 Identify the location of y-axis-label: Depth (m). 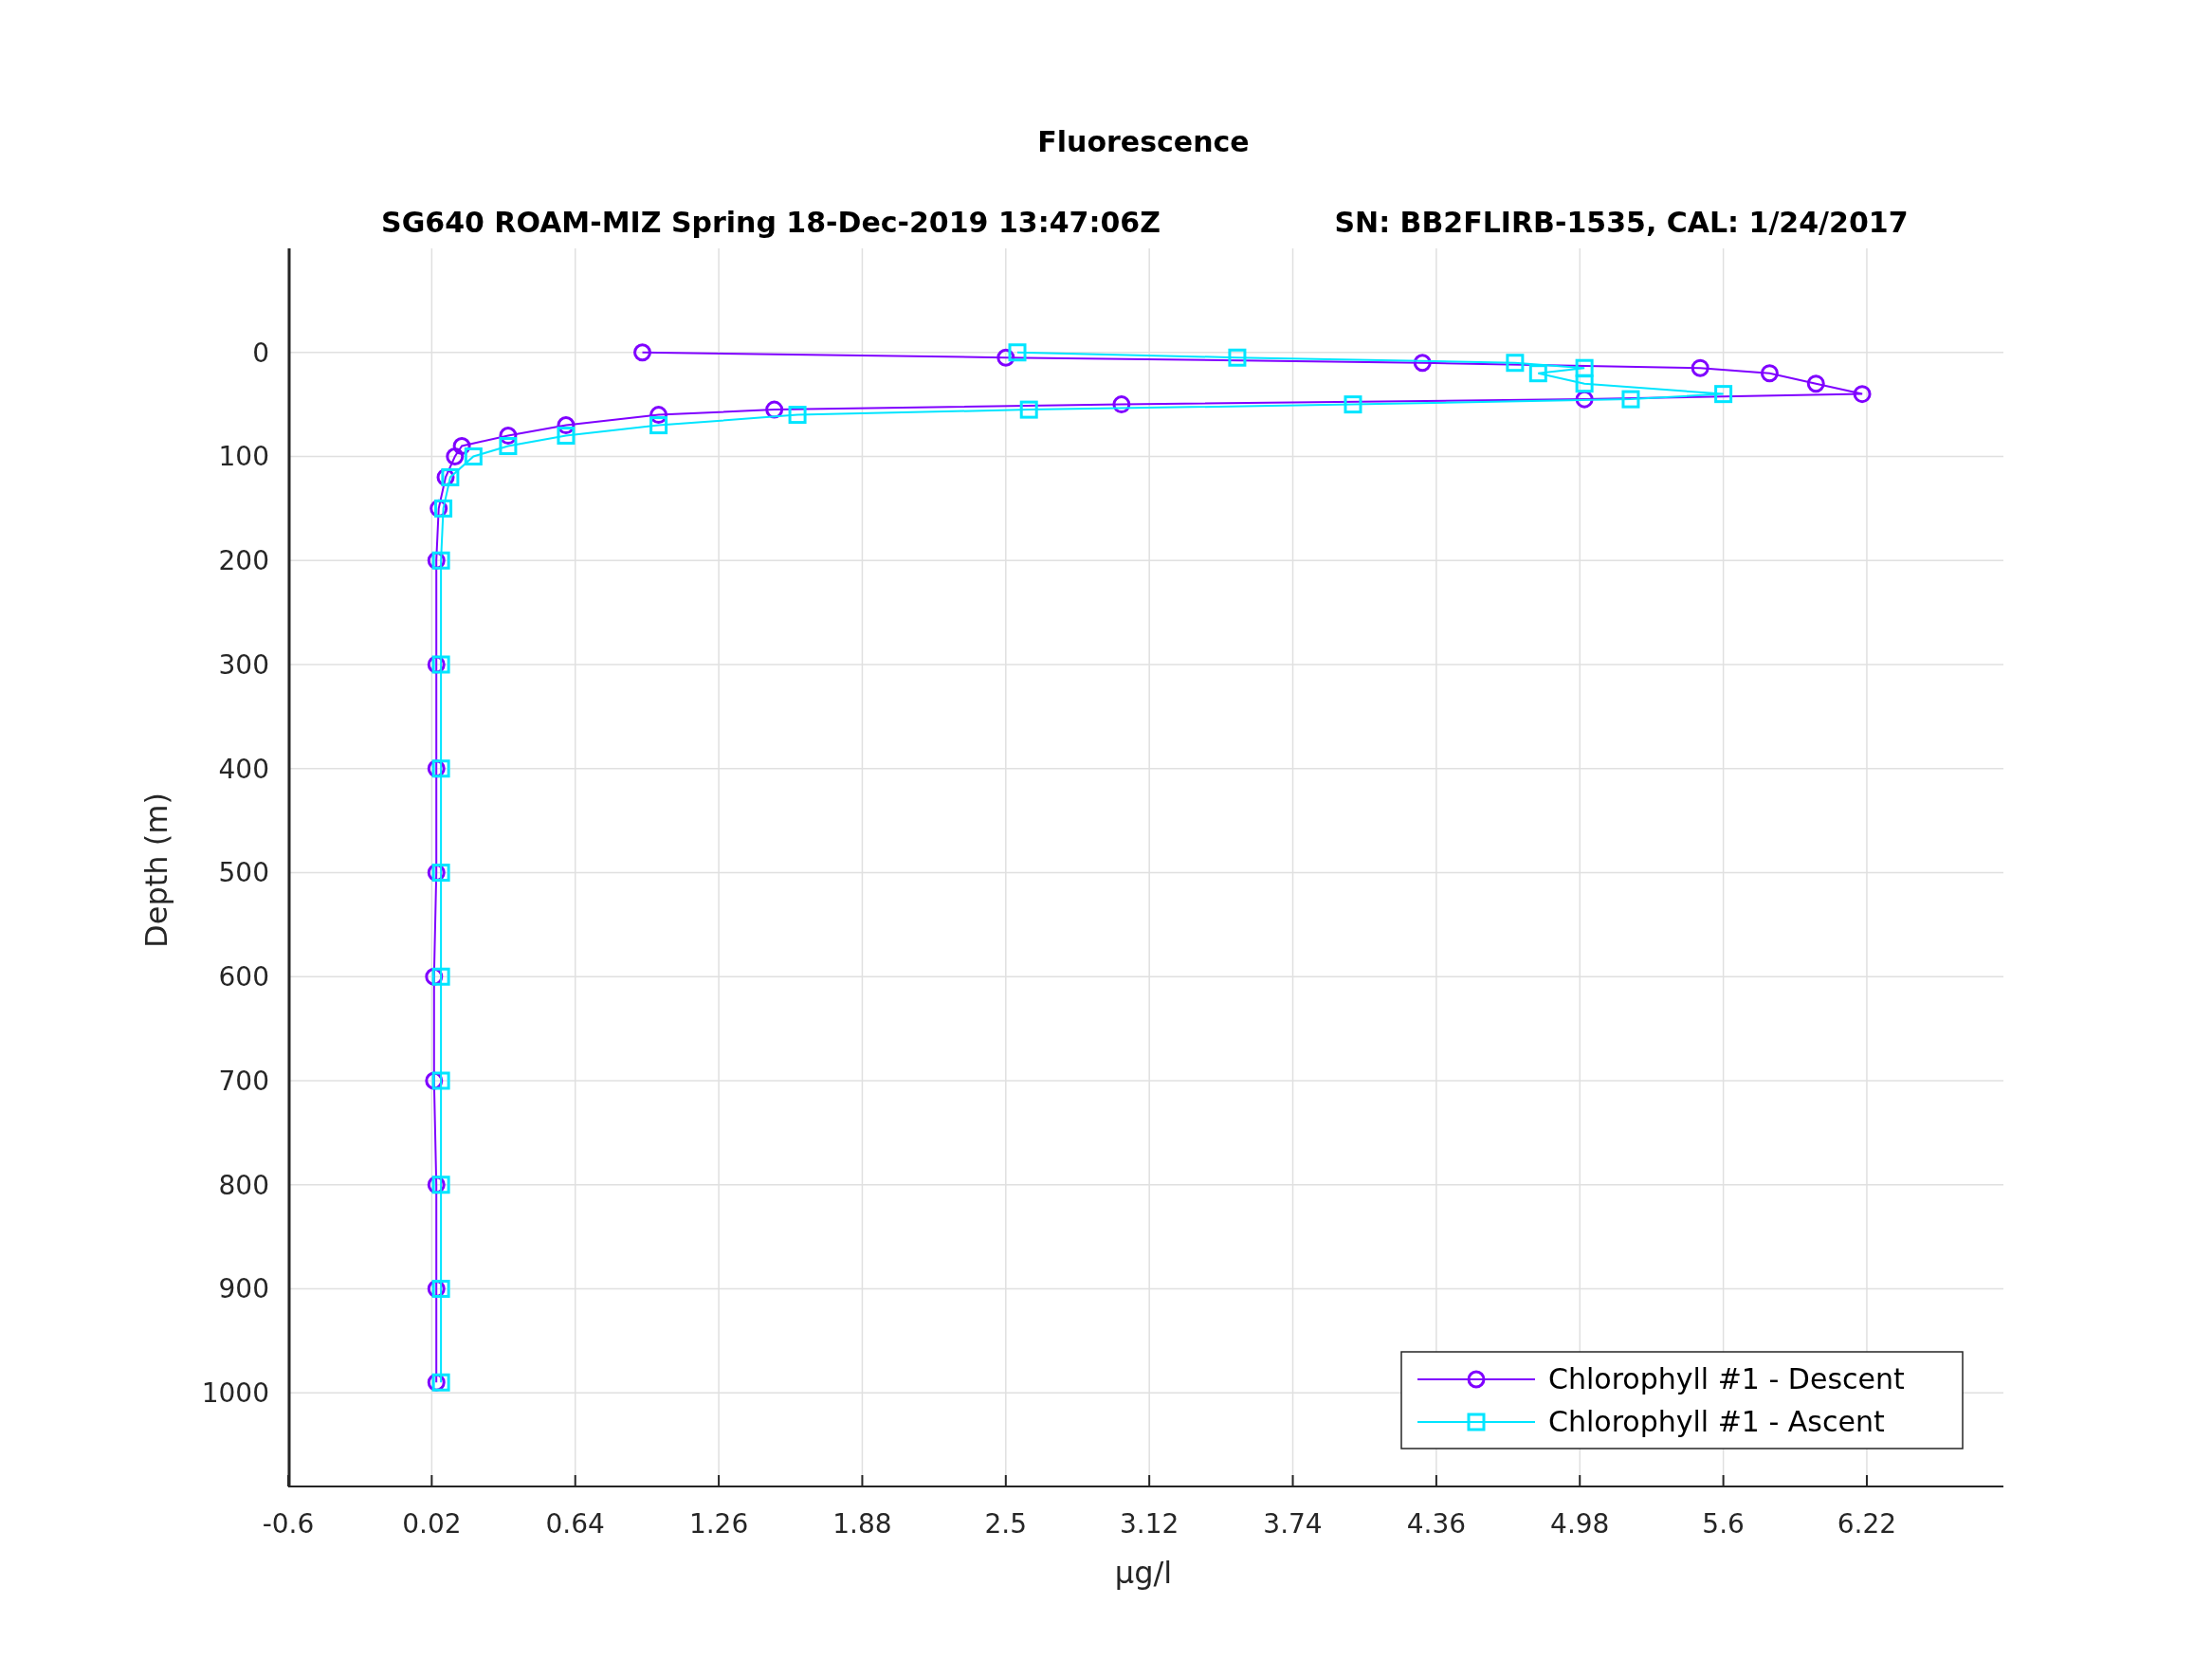
(156, 870).